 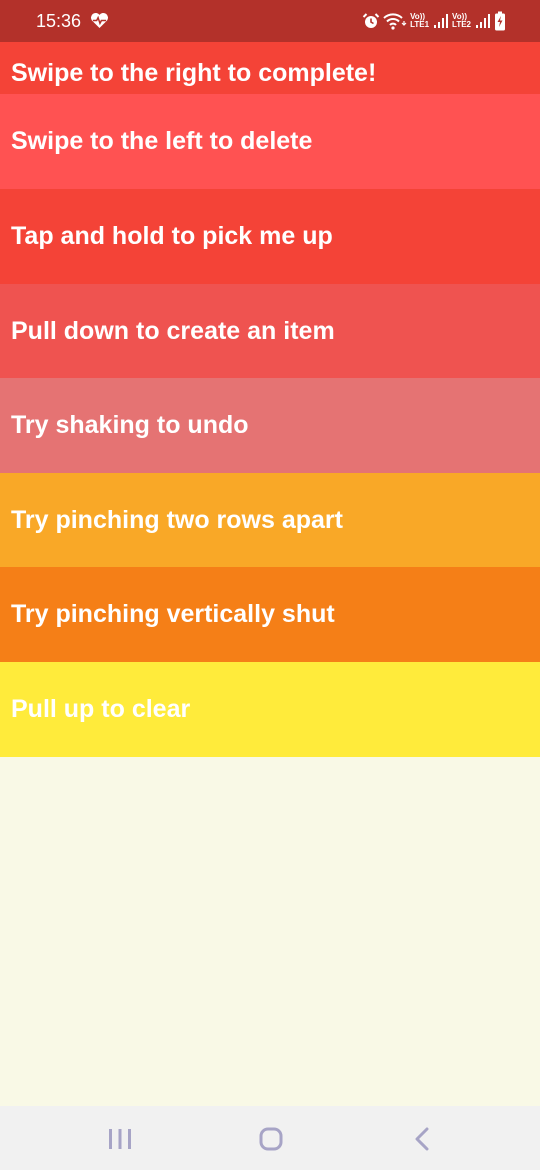 I want to click on heart-monitor-icon, so click(x=99, y=20).